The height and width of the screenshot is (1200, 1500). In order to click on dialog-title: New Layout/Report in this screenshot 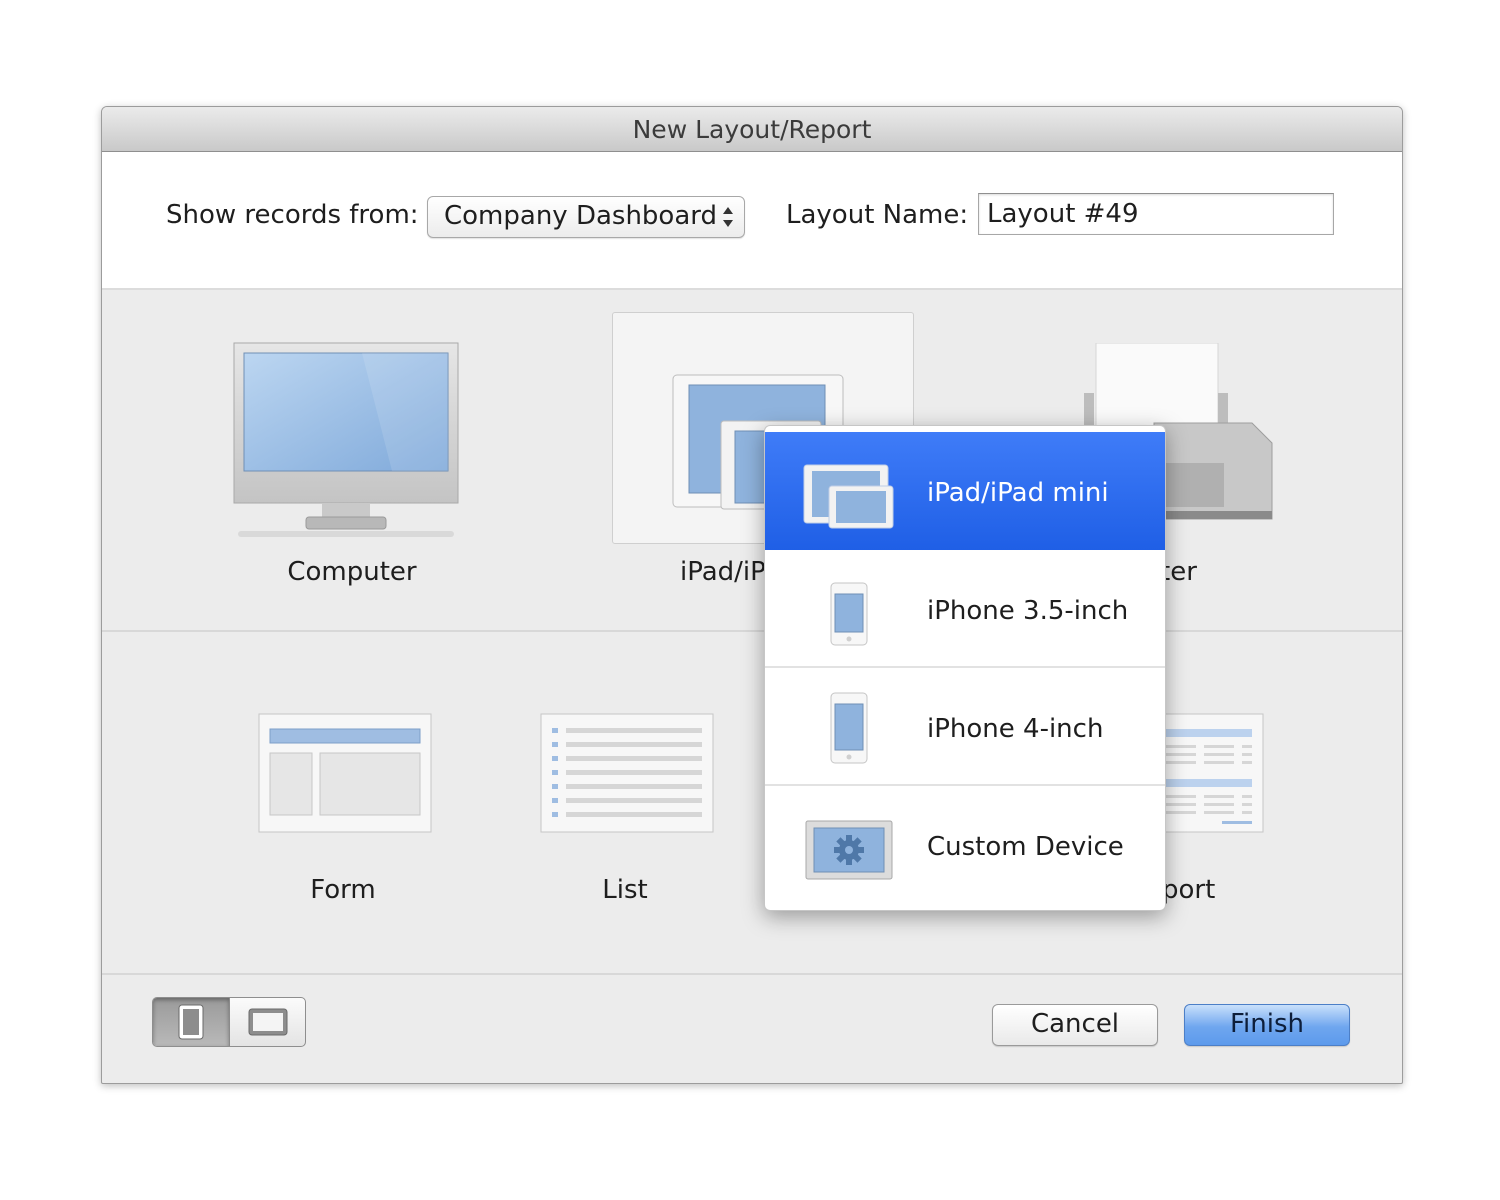, I will do `click(752, 129)`.